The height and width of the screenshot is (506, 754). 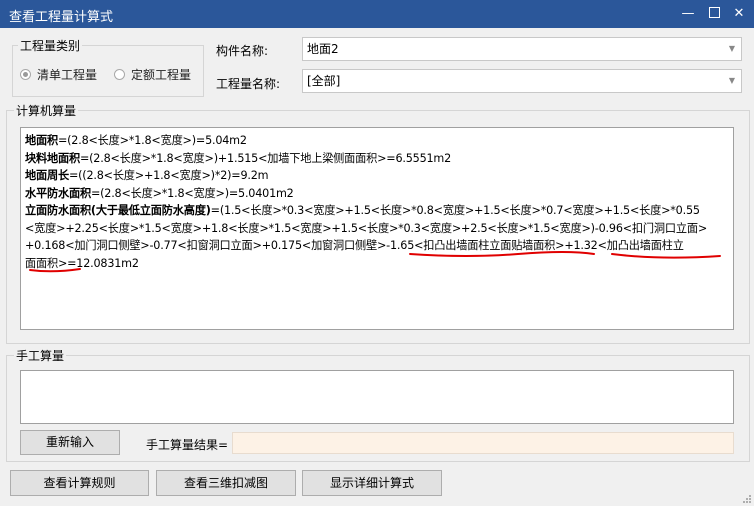 What do you see at coordinates (323, 49) in the screenshot?
I see `component-name-value: 地面2` at bounding box center [323, 49].